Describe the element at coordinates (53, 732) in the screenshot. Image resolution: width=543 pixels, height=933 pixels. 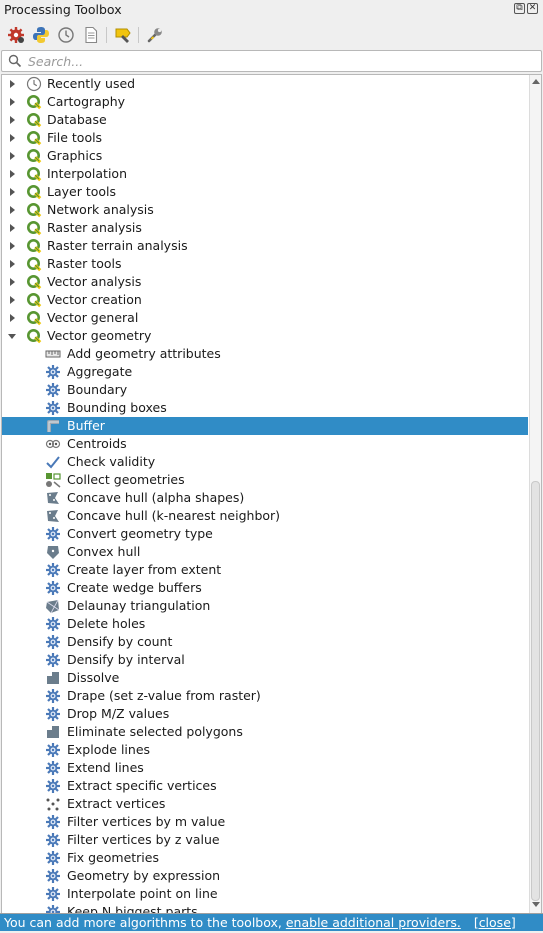
I see `dissolve-icon` at that location.